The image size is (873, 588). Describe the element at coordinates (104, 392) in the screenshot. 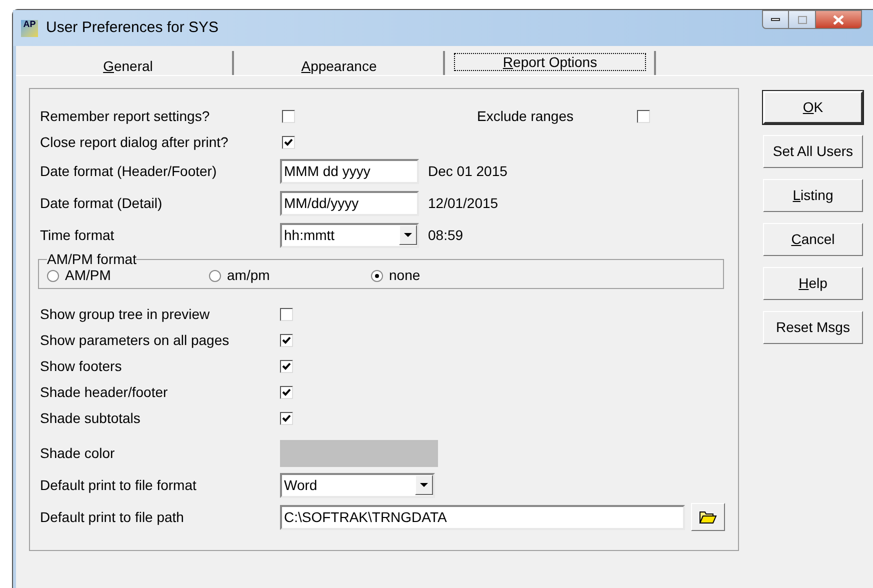

I see `option-label: Shade header/footer` at that location.